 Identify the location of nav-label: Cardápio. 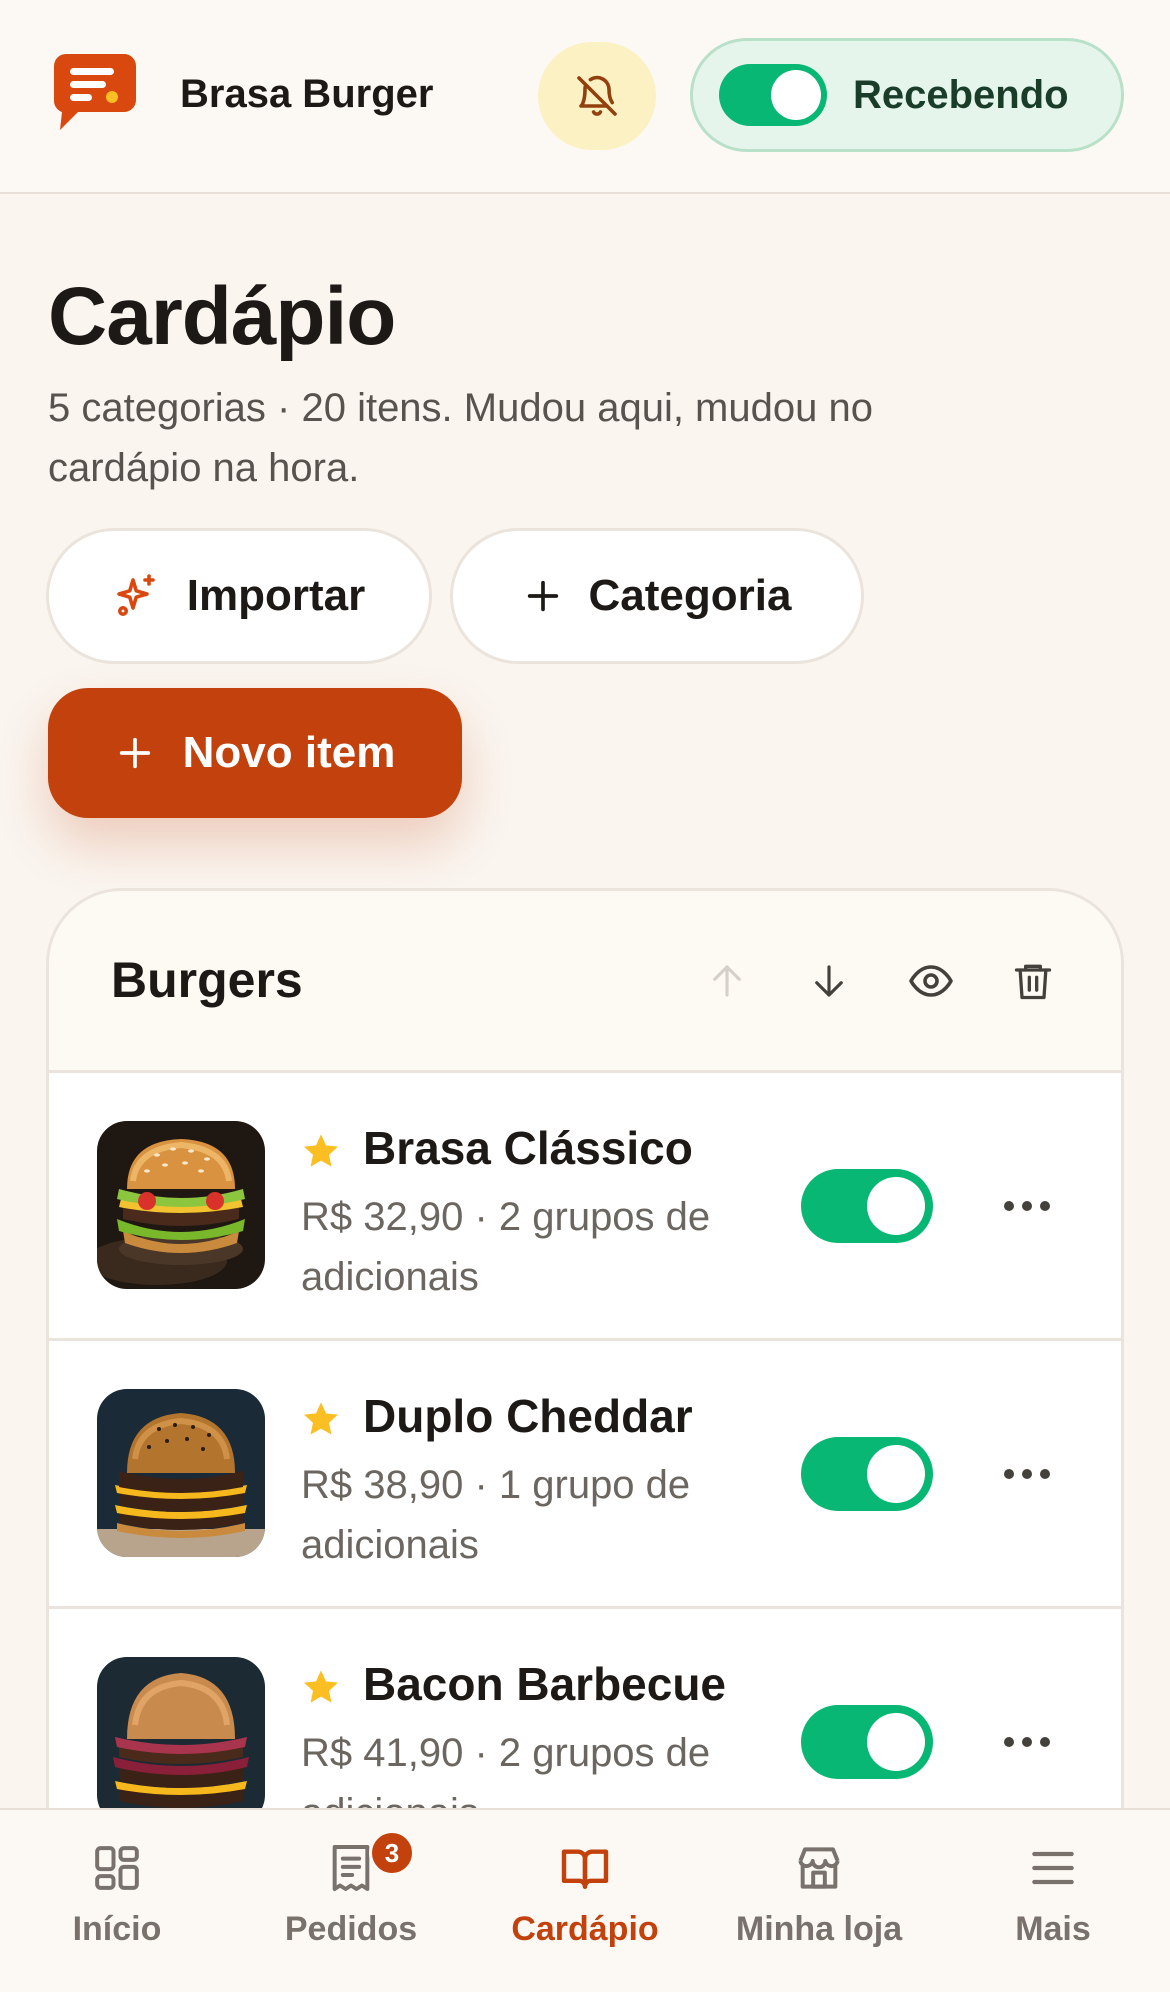
(585, 1929).